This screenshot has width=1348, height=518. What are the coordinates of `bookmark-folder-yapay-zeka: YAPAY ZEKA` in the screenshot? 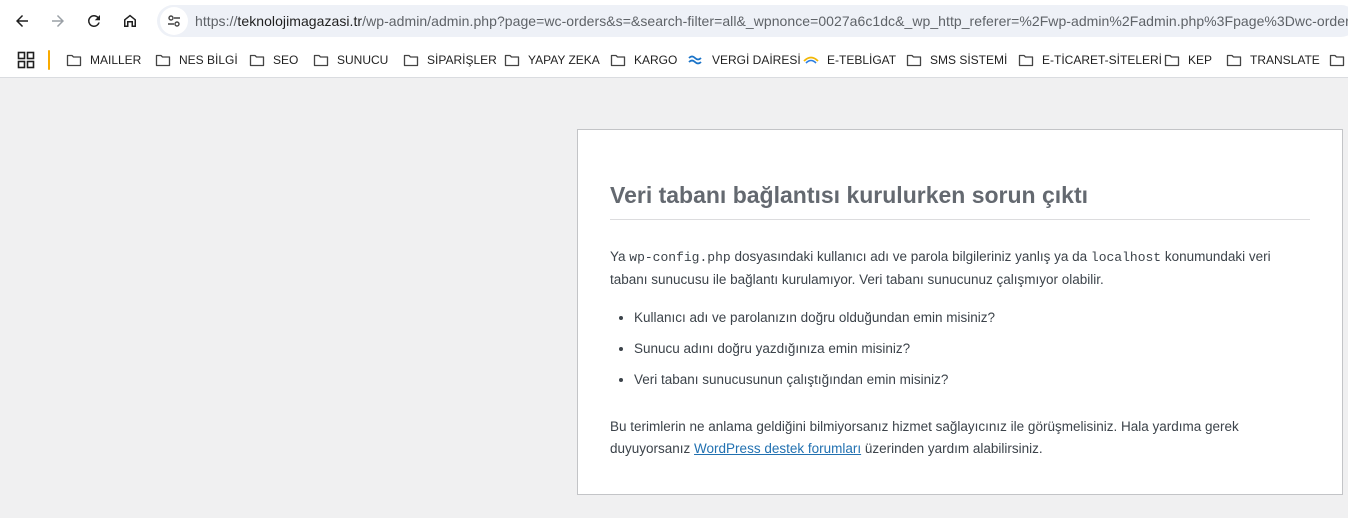 It's located at (552, 60).